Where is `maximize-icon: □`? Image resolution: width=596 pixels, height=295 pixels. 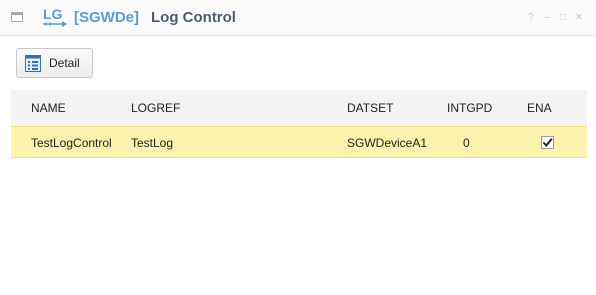
maximize-icon: □ is located at coordinates (563, 18).